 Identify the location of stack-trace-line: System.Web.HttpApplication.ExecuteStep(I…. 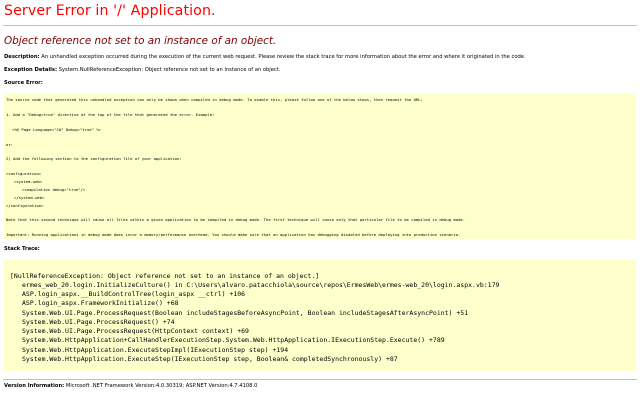
(210, 359).